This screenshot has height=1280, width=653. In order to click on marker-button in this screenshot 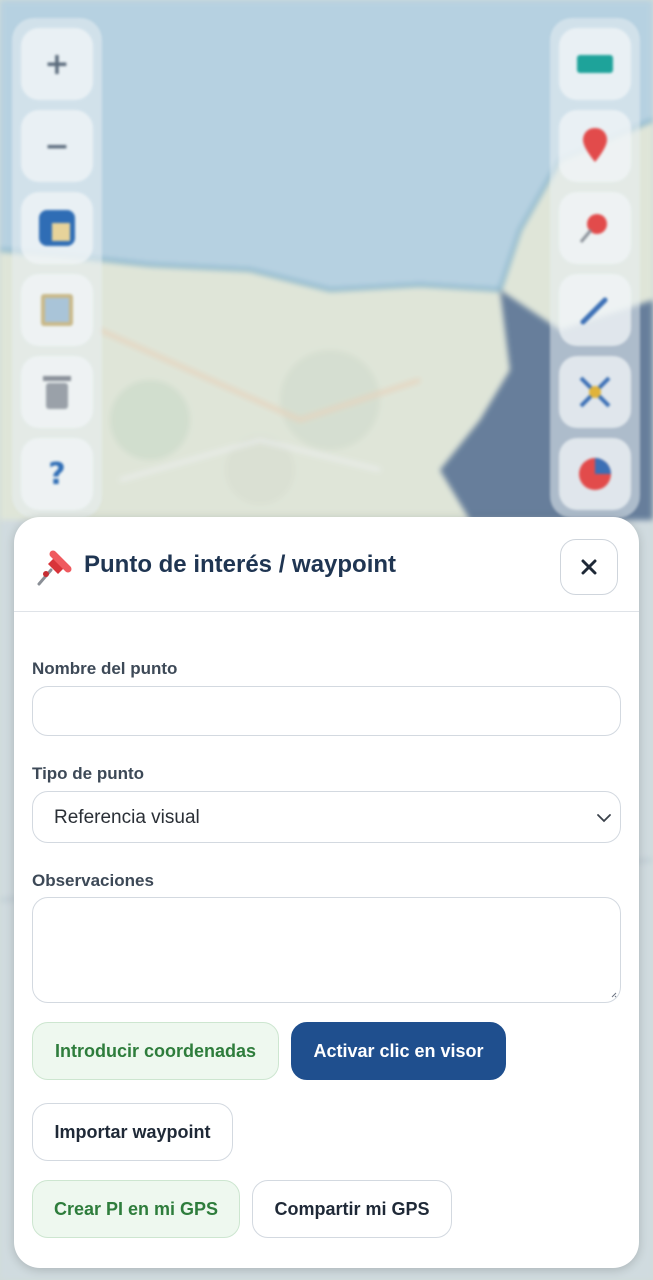, I will do `click(595, 146)`.